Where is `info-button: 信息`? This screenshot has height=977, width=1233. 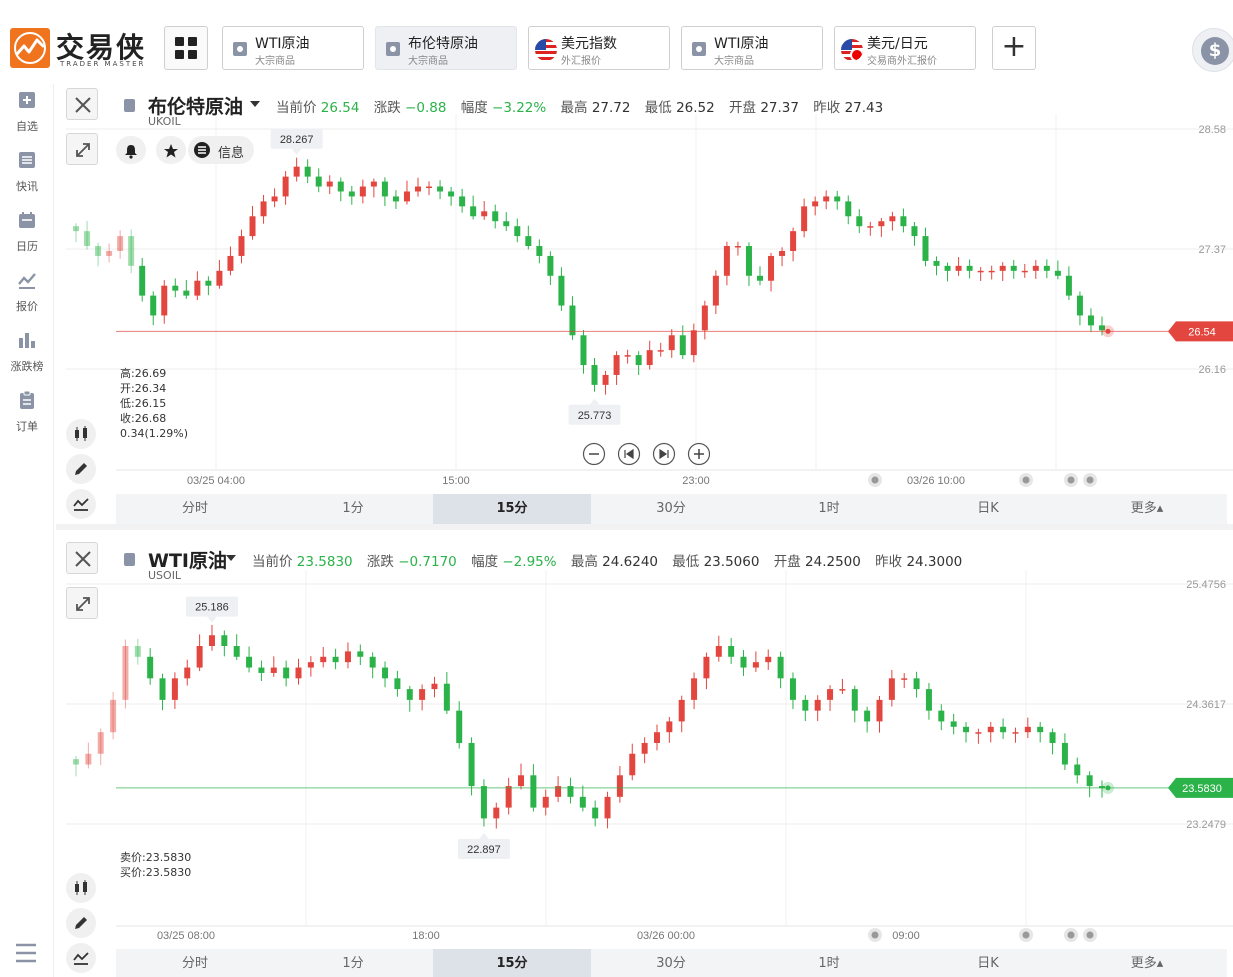 info-button: 信息 is located at coordinates (221, 150).